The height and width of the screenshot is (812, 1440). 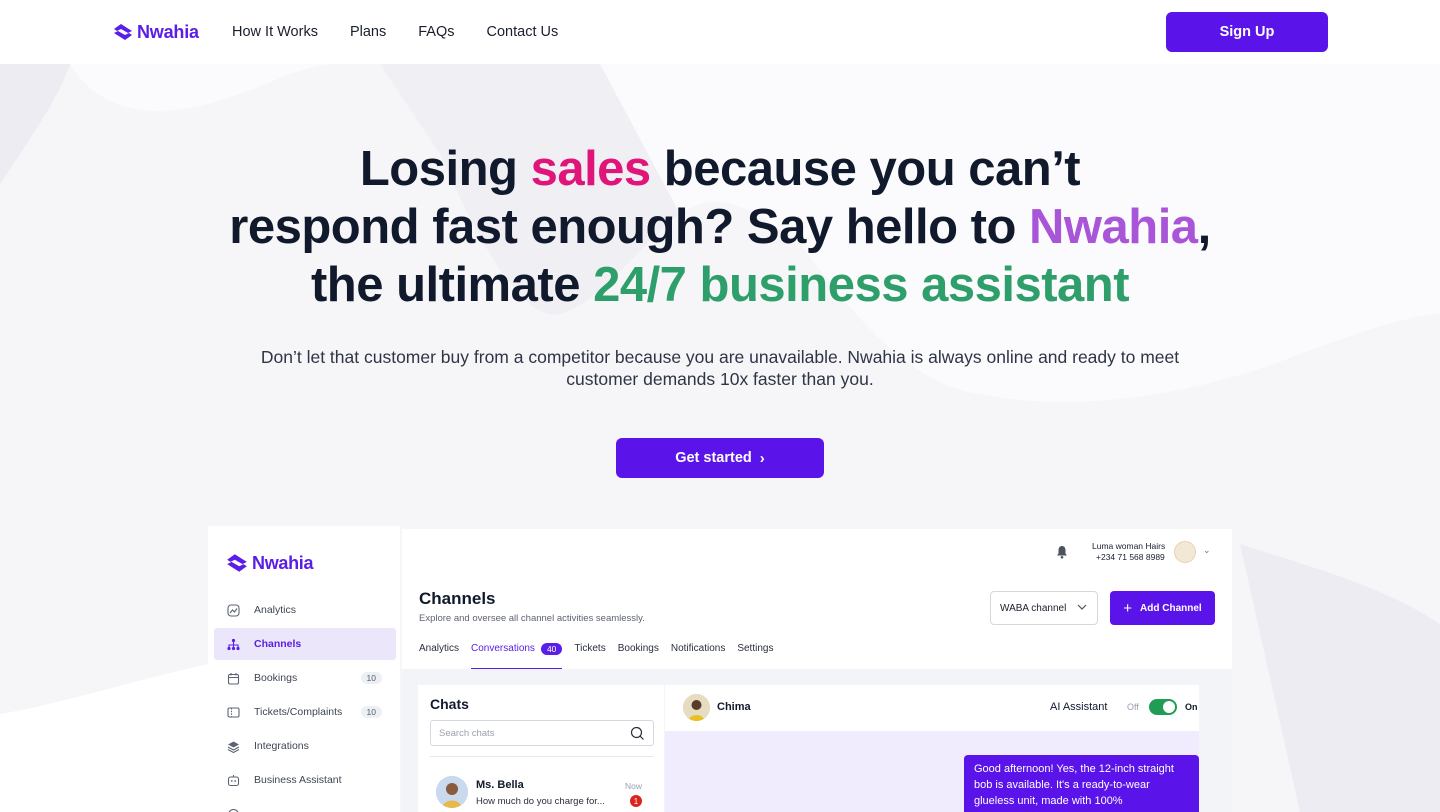 I want to click on toggle-knob, so click(x=1169, y=707).